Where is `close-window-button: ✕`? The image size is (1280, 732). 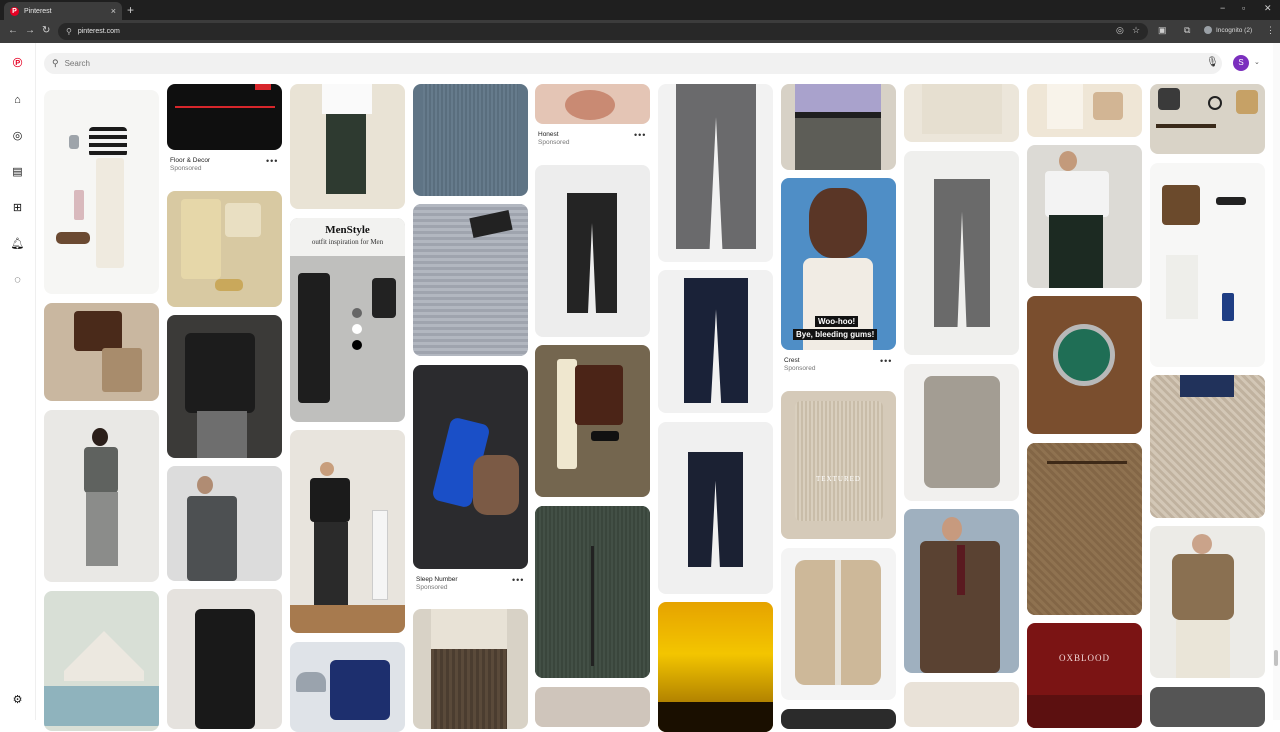
close-window-button: ✕ is located at coordinates (1268, 8).